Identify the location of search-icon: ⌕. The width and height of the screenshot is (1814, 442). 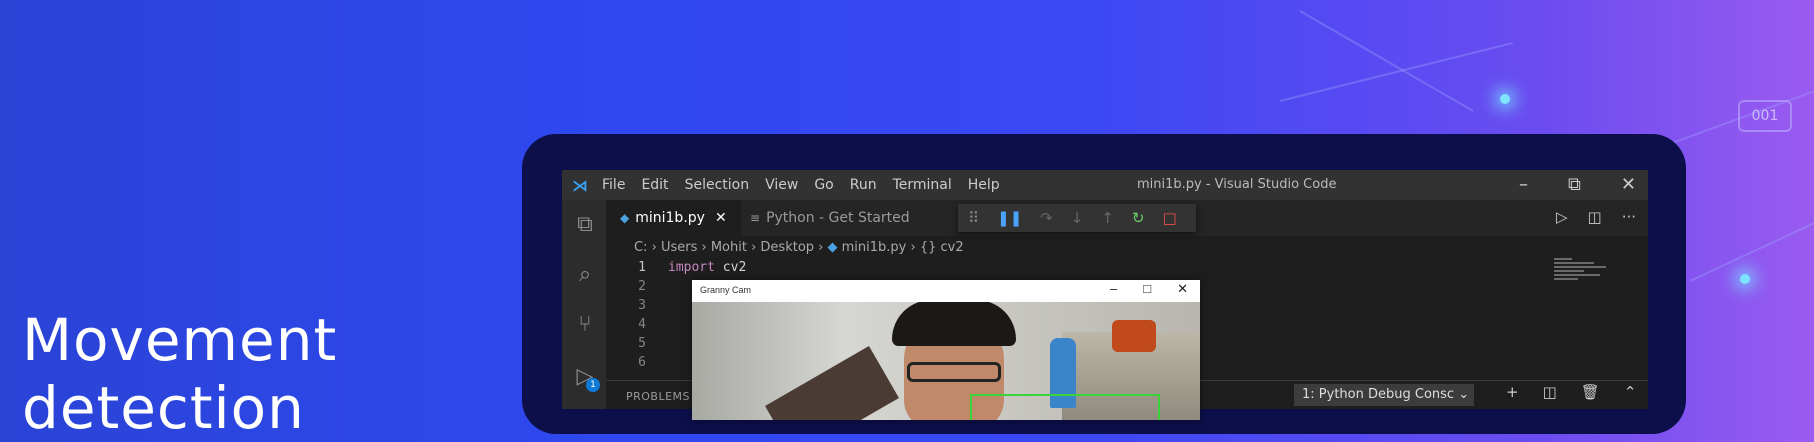
(585, 275).